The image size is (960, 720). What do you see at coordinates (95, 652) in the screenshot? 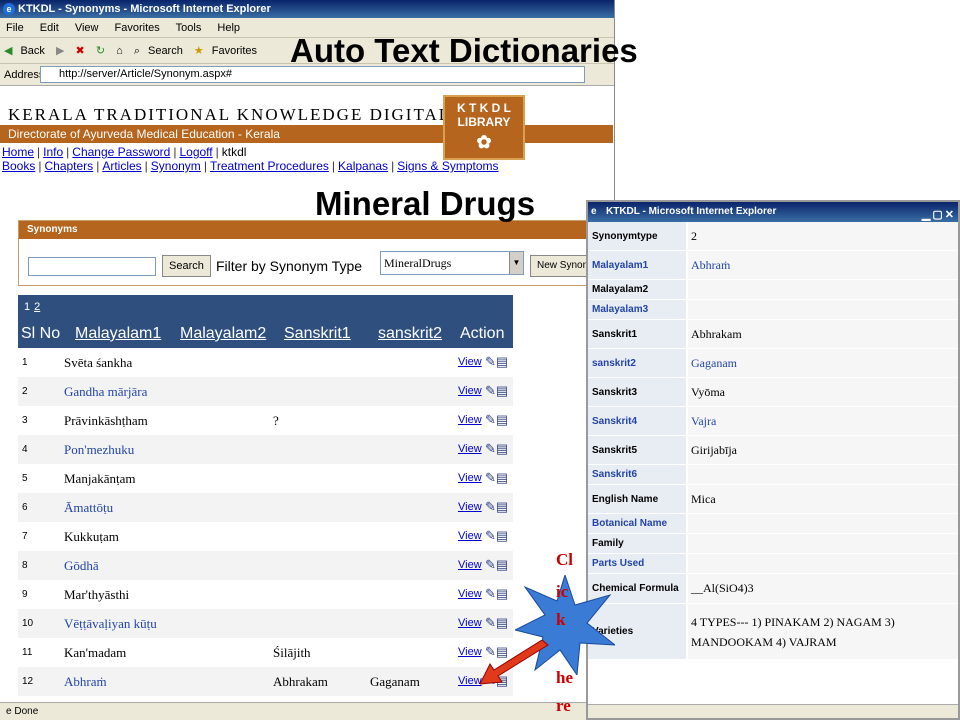
I see `row-malayalam1: Kan'madam` at bounding box center [95, 652].